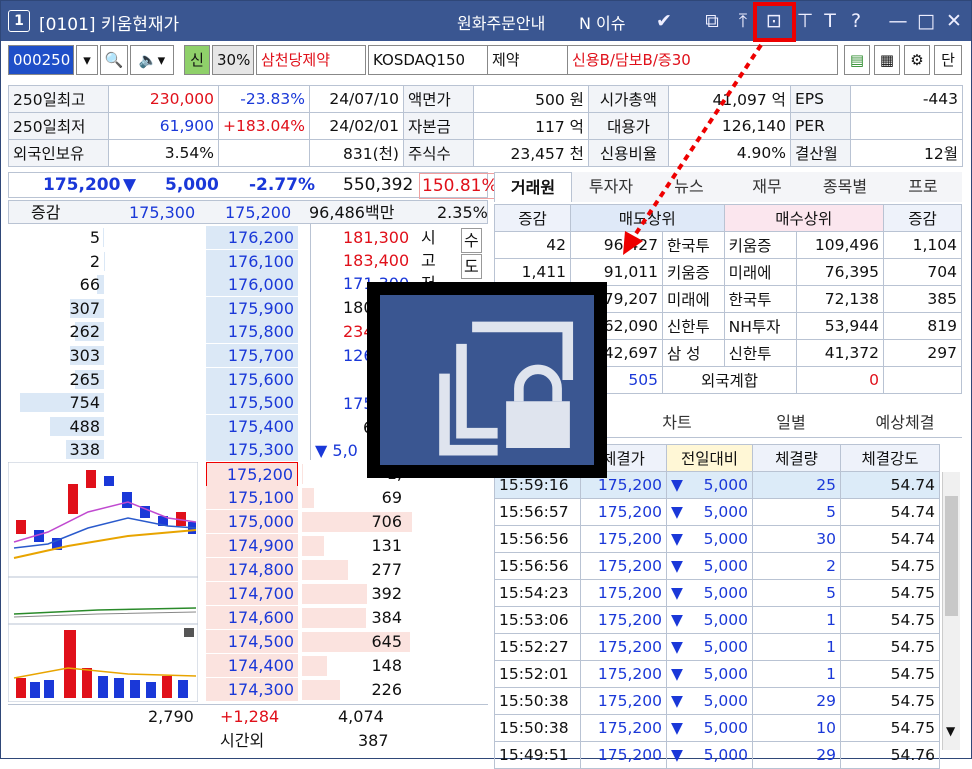  Describe the element at coordinates (252, 331) in the screenshot. I see `ask-price: 175,800` at that location.